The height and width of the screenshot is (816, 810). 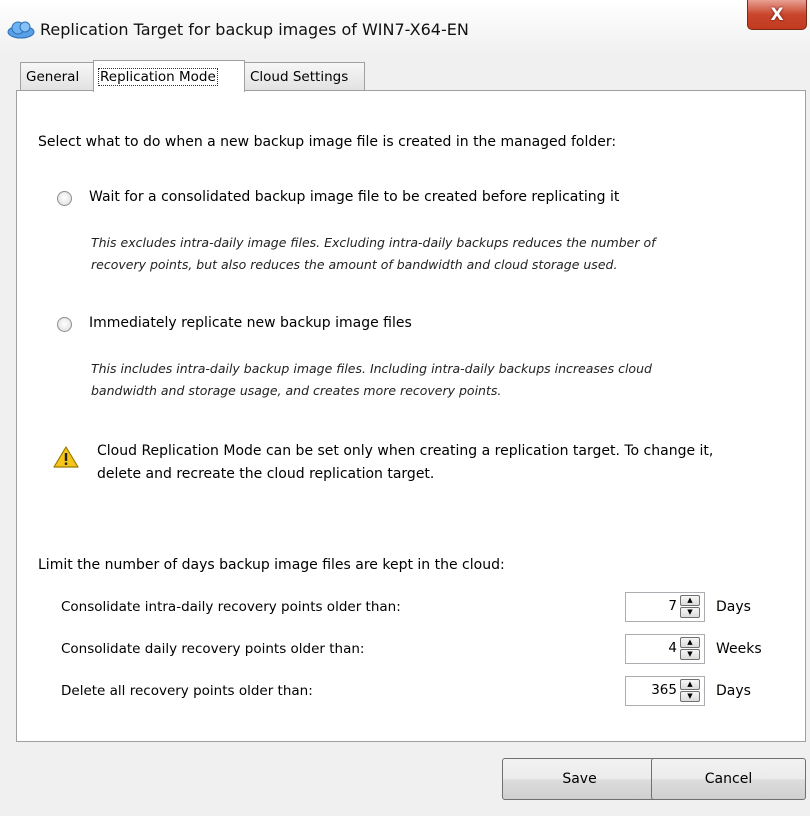 I want to click on close-button: X, so click(x=777, y=15).